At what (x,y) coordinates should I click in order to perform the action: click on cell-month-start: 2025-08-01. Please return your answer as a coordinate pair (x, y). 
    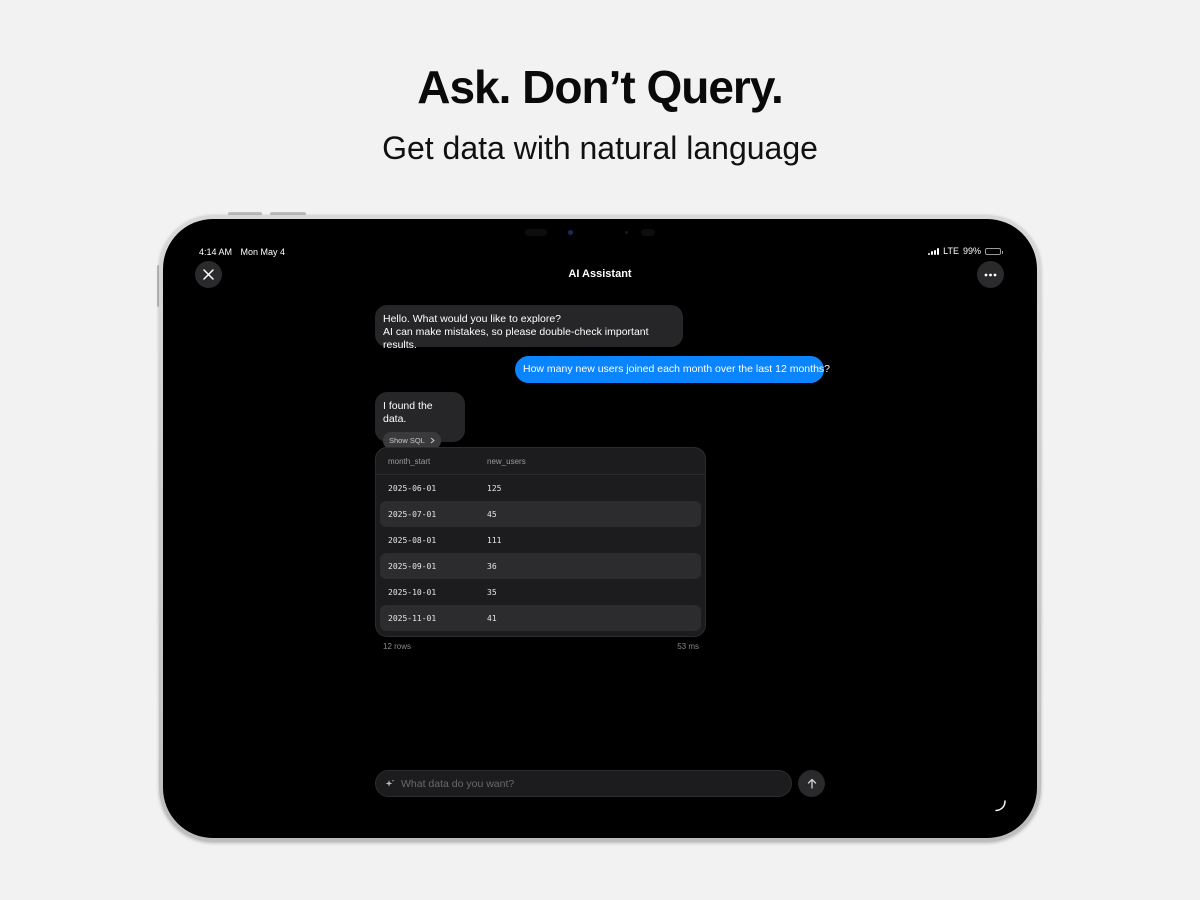
    Looking at the image, I should click on (412, 540).